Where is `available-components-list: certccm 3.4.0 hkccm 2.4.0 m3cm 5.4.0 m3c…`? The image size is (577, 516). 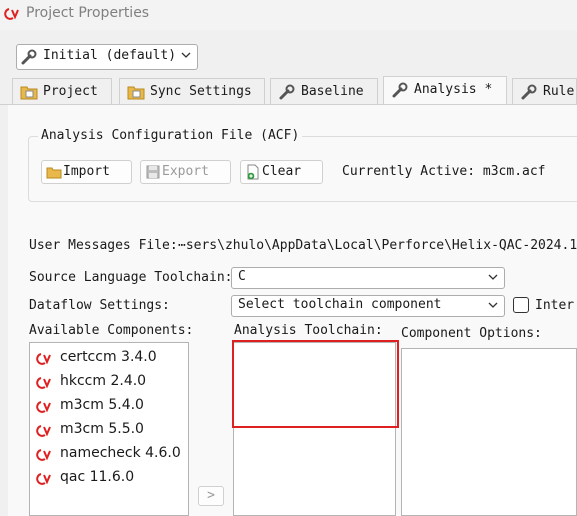 available-components-list: certccm 3.4.0 hkccm 2.4.0 m3cm 5.4.0 m3c… is located at coordinates (109, 429).